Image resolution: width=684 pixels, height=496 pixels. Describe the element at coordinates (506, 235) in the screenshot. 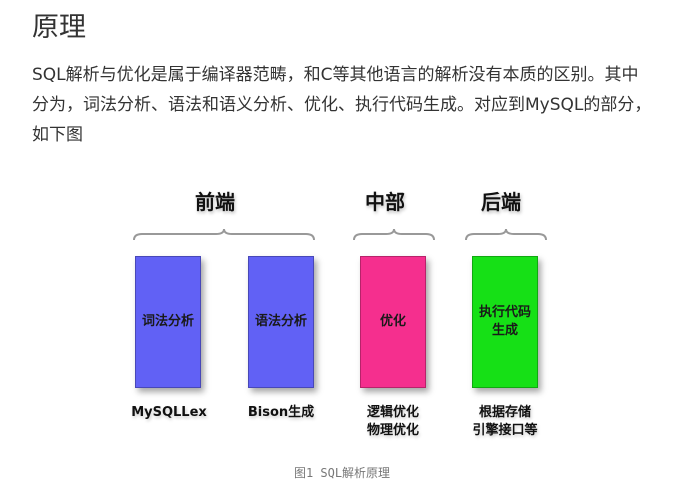

I see `brace-backend` at that location.